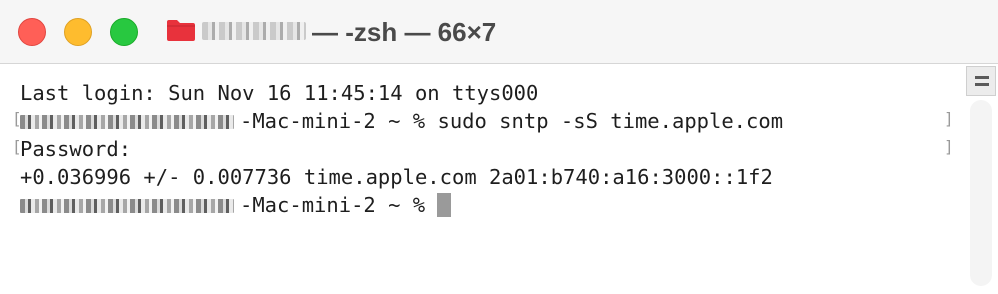  I want to click on minimize-button, so click(78, 32).